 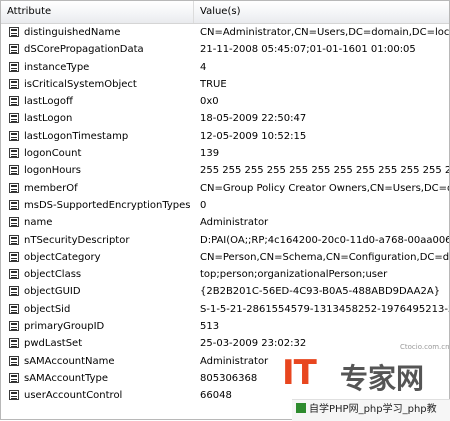 What do you see at coordinates (210, 154) in the screenshot?
I see `attribute-value: 139` at bounding box center [210, 154].